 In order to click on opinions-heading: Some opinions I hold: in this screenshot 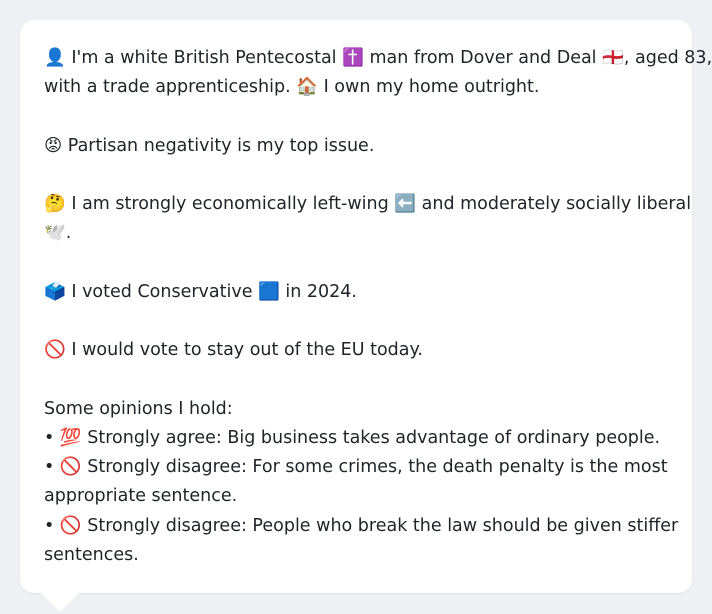, I will do `click(138, 409)`.